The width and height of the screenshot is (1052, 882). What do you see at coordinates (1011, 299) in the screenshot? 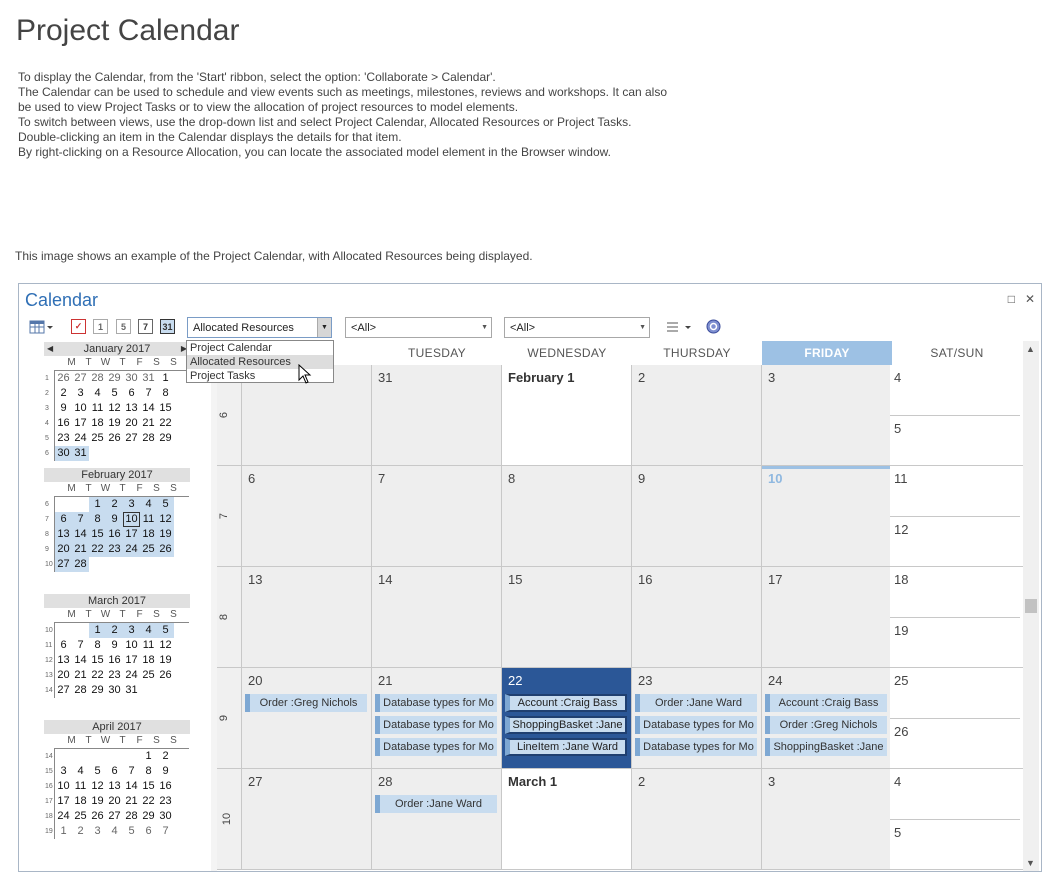
I see `maximize-icon: □` at bounding box center [1011, 299].